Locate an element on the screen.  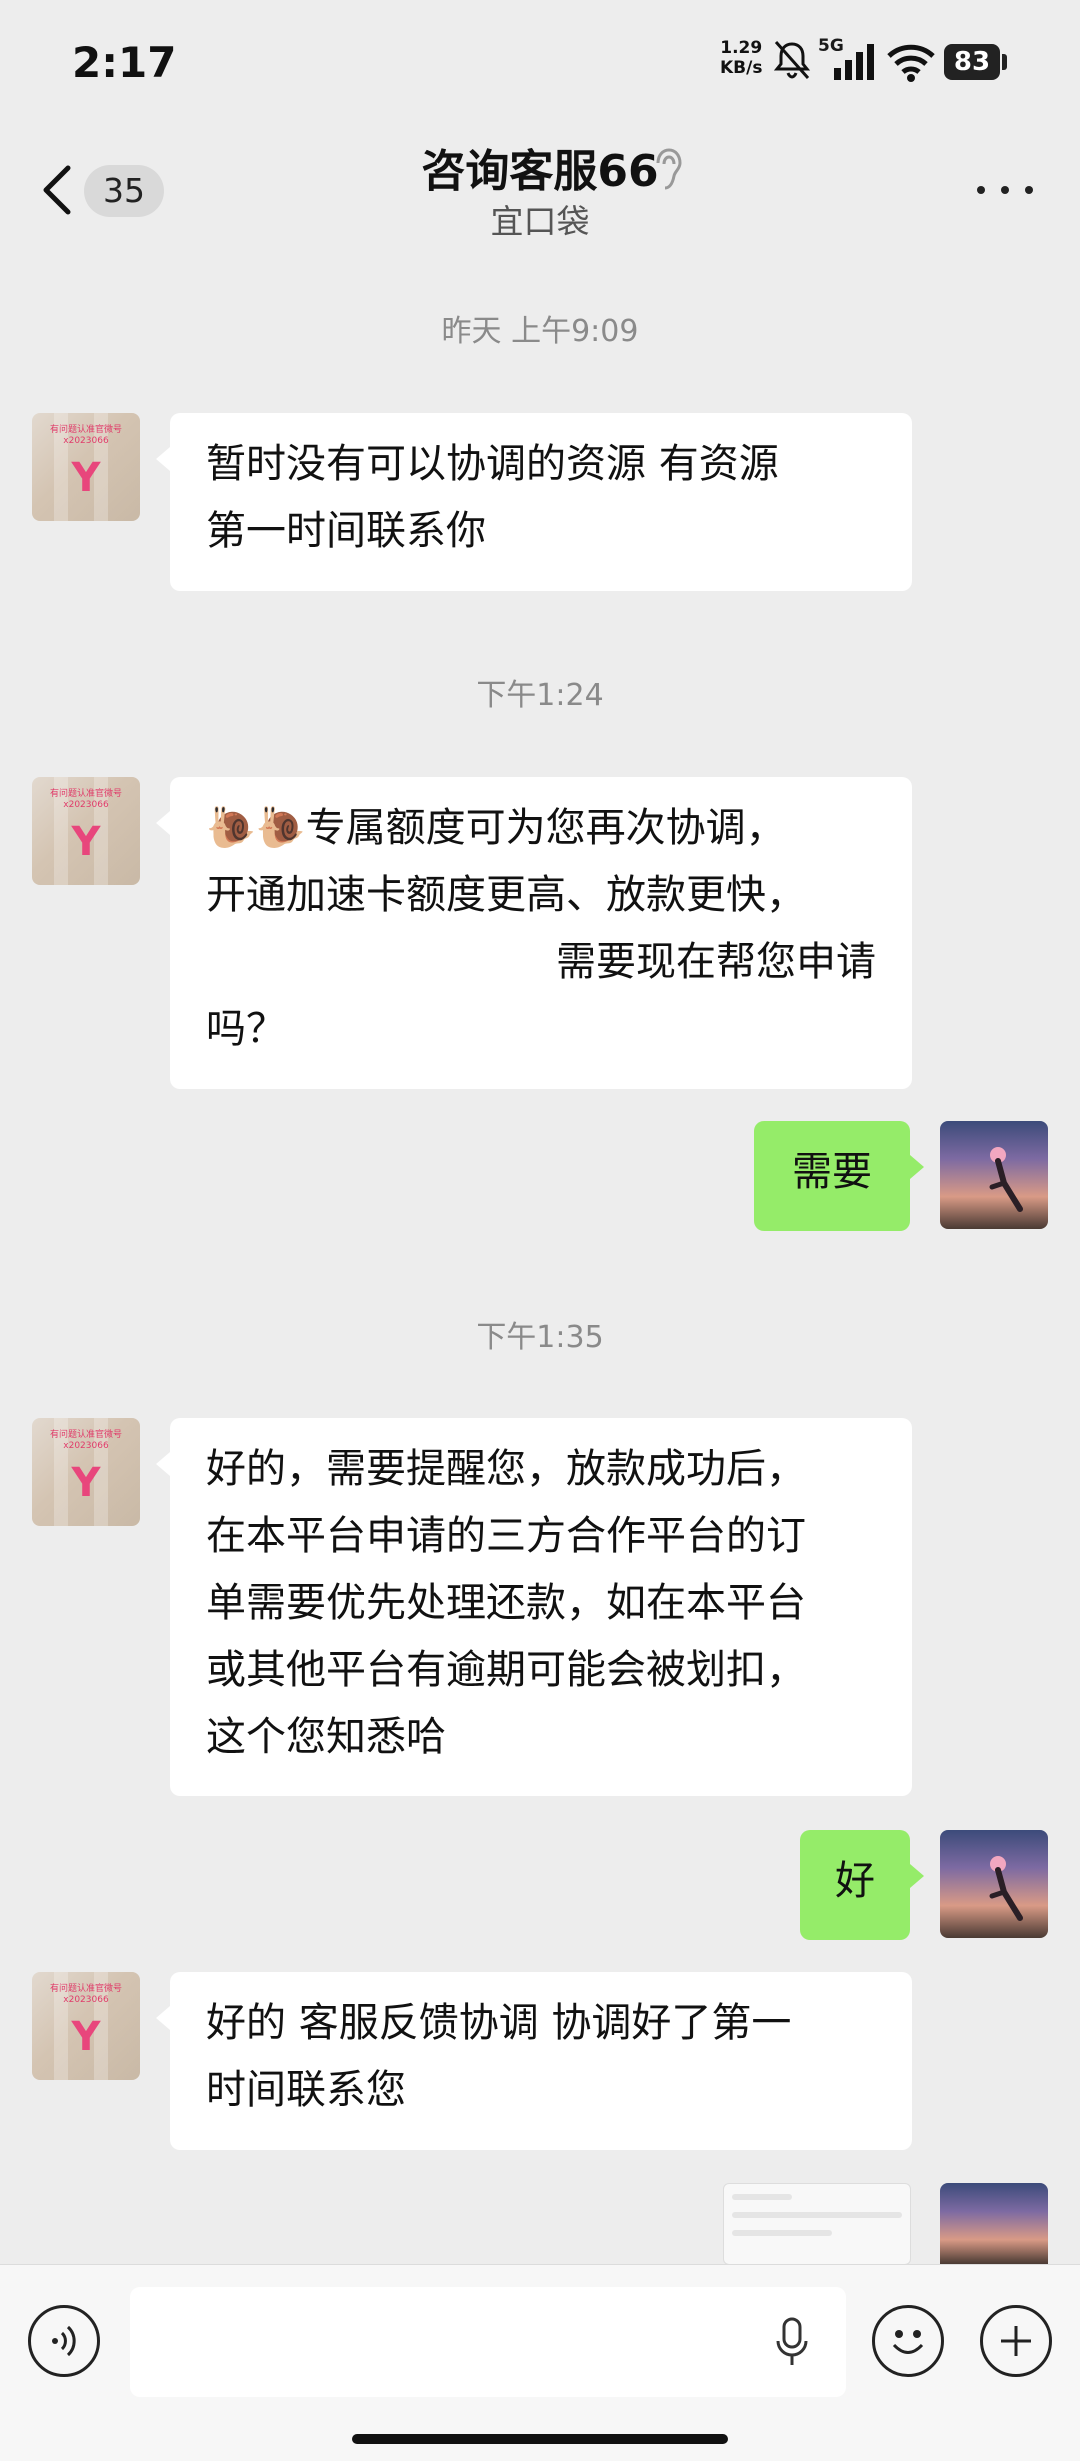
signal-icon is located at coordinates (854, 62).